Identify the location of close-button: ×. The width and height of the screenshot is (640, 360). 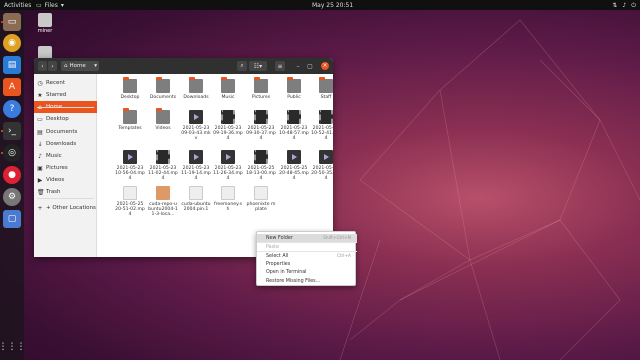
(325, 66).